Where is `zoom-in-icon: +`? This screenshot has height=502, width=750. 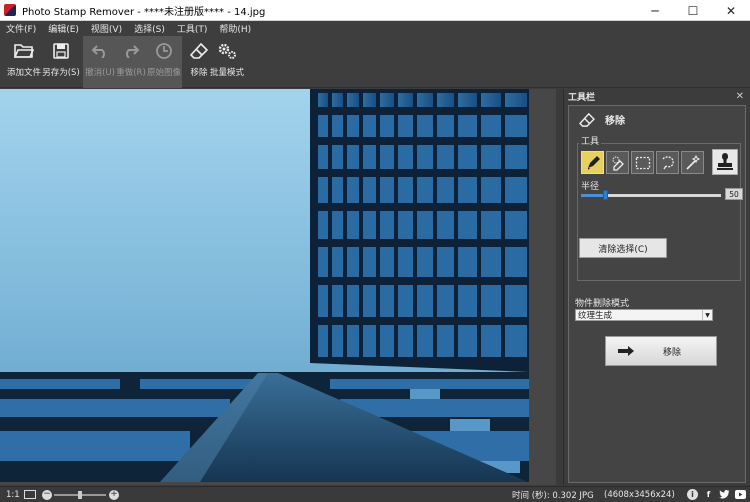 zoom-in-icon: + is located at coordinates (114, 495).